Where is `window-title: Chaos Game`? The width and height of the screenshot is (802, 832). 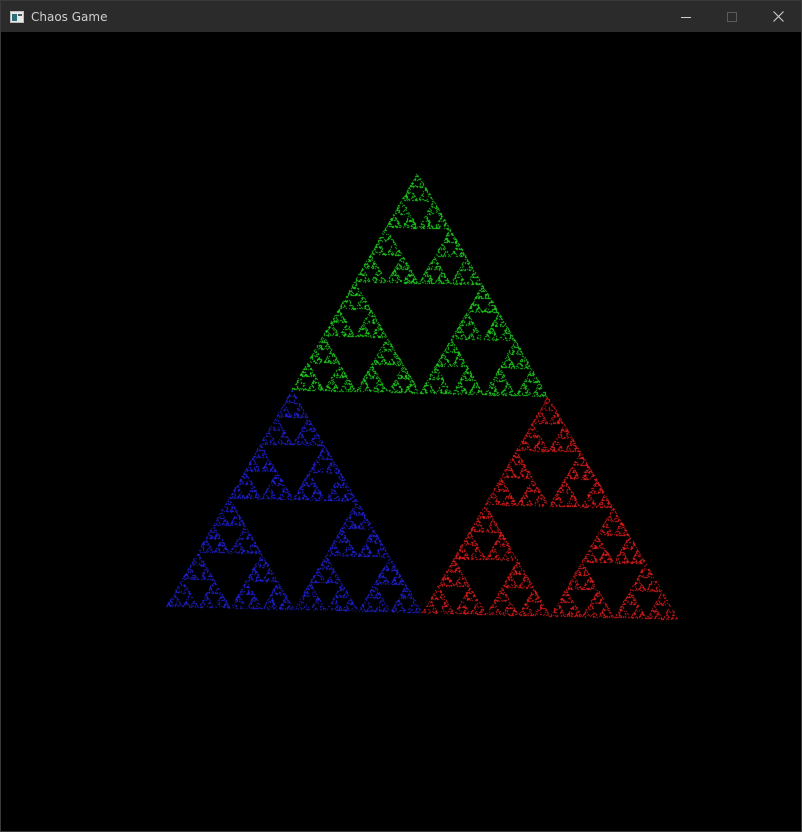 window-title: Chaos Game is located at coordinates (69, 16).